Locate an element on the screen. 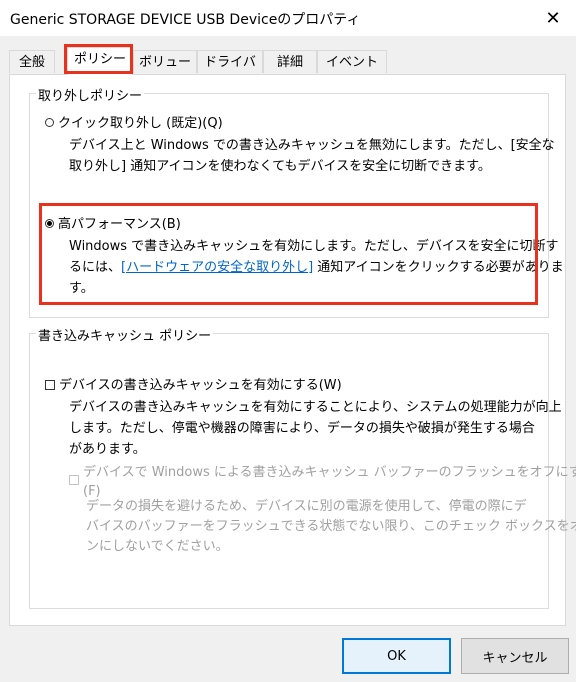 This screenshot has height=682, width=576. ok-button: OK is located at coordinates (396, 656).